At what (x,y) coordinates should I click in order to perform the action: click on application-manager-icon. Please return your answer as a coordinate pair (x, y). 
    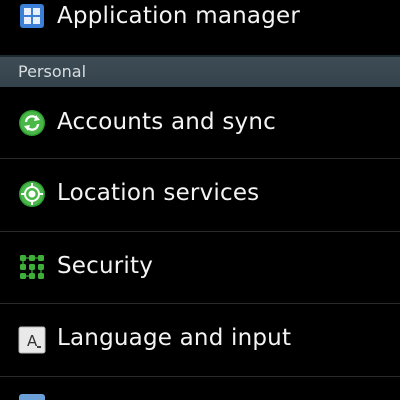
    Looking at the image, I should click on (32, 16).